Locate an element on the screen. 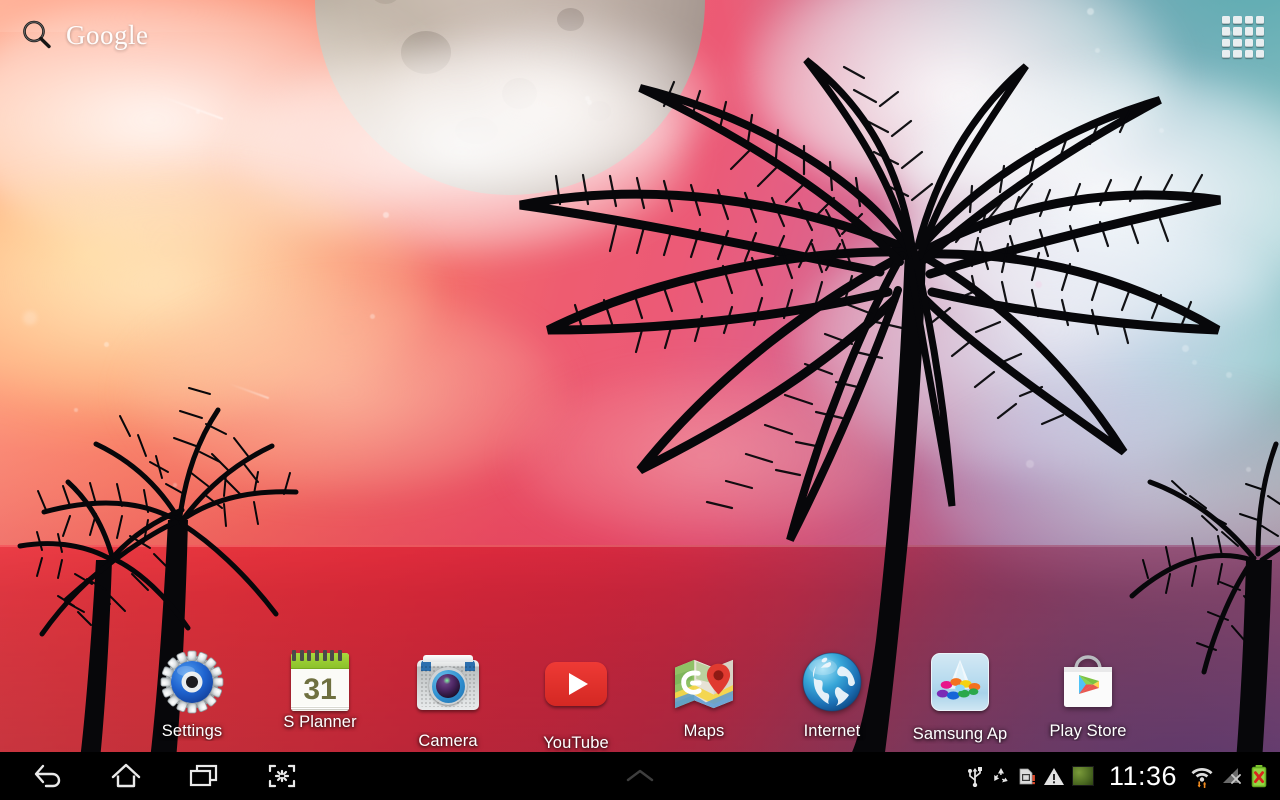  sd-card-alert-icon is located at coordinates (1027, 776).